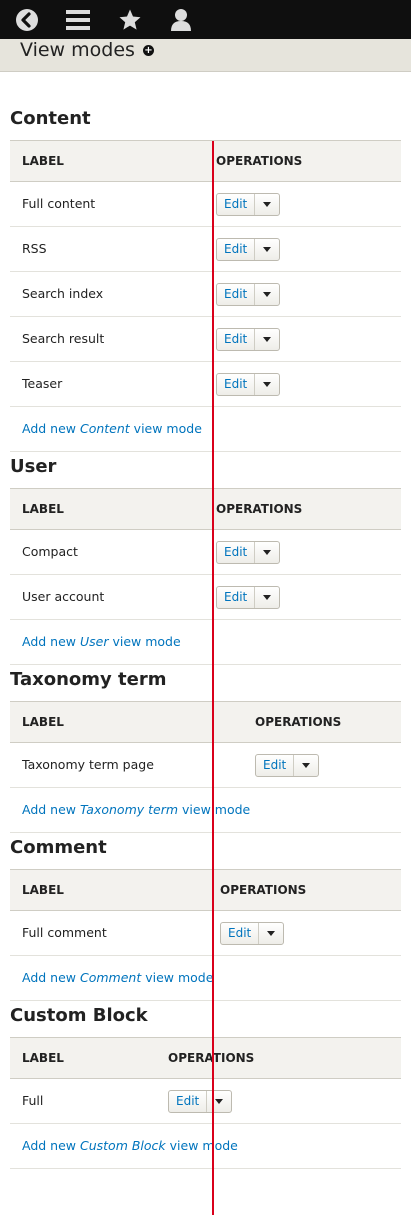 This screenshot has width=411, height=1215. I want to click on section-title-content: Content, so click(50, 118).